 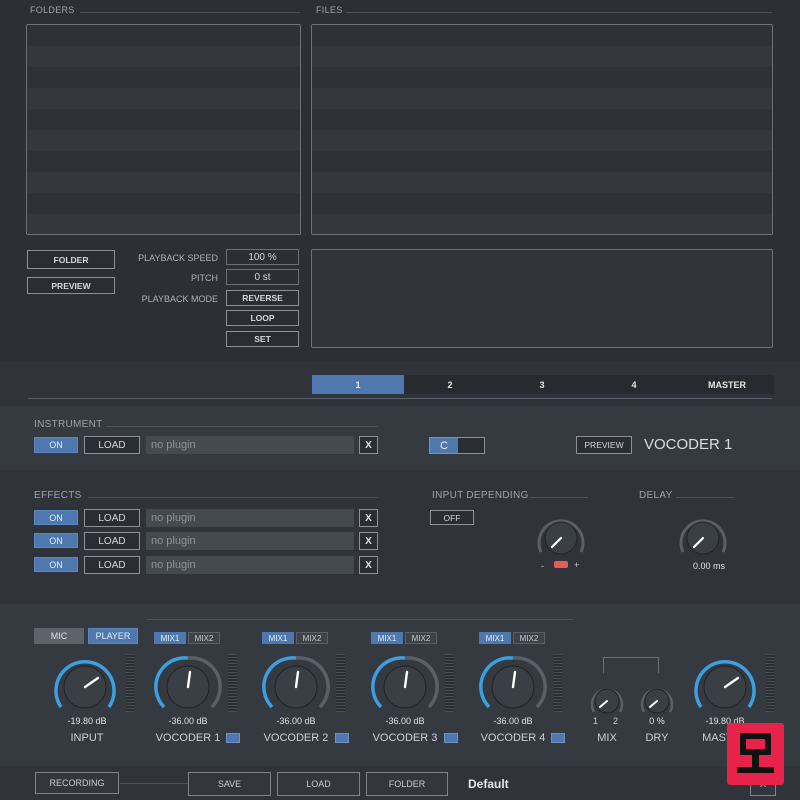 What do you see at coordinates (542, 566) in the screenshot?
I see `input-depending-minus: -` at bounding box center [542, 566].